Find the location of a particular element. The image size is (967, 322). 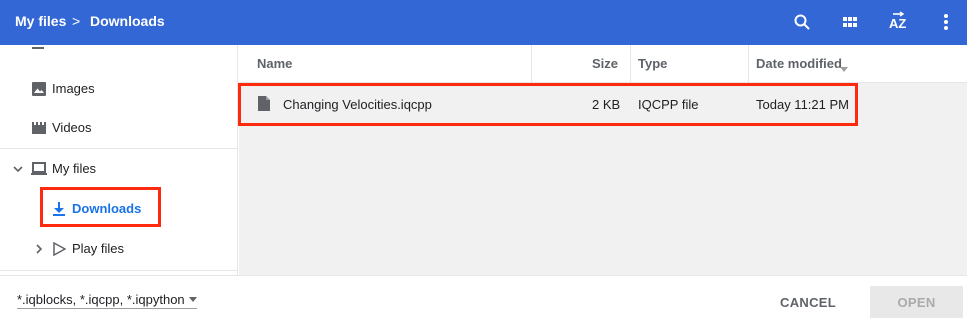

sidebar-divider is located at coordinates (118, 270).